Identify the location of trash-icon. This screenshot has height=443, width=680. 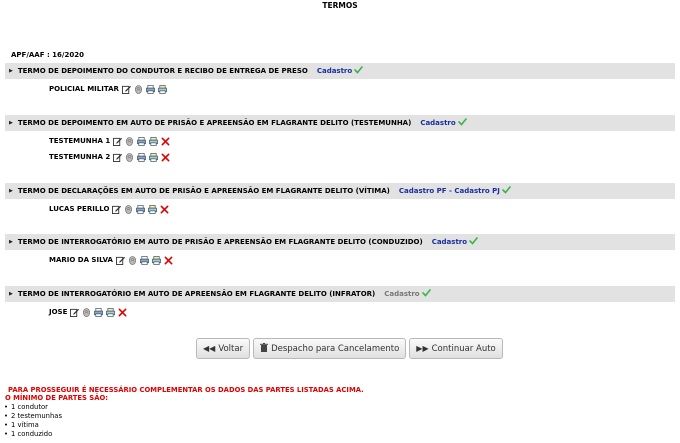
(264, 348).